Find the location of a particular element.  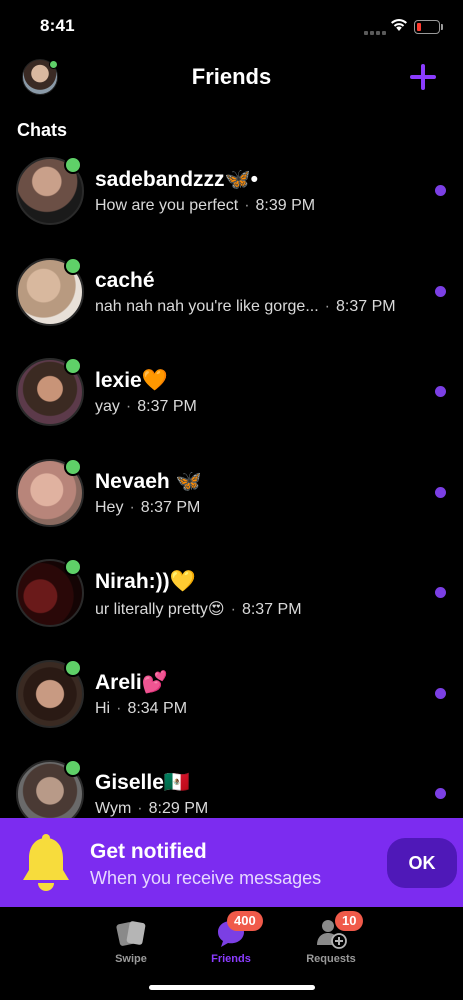

chat-message: Wym is located at coordinates (113, 808).